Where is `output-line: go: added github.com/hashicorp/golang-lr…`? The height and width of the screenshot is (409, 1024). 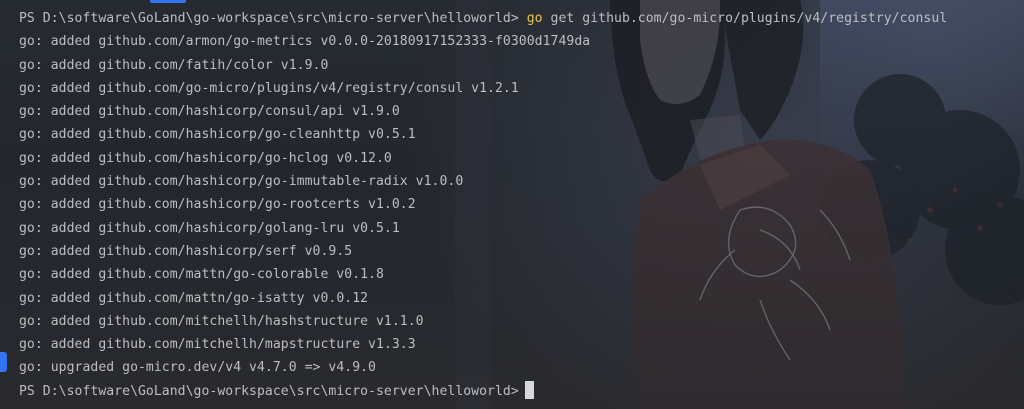 output-line: go: added github.com/hashicorp/golang-lr… is located at coordinates (209, 228).